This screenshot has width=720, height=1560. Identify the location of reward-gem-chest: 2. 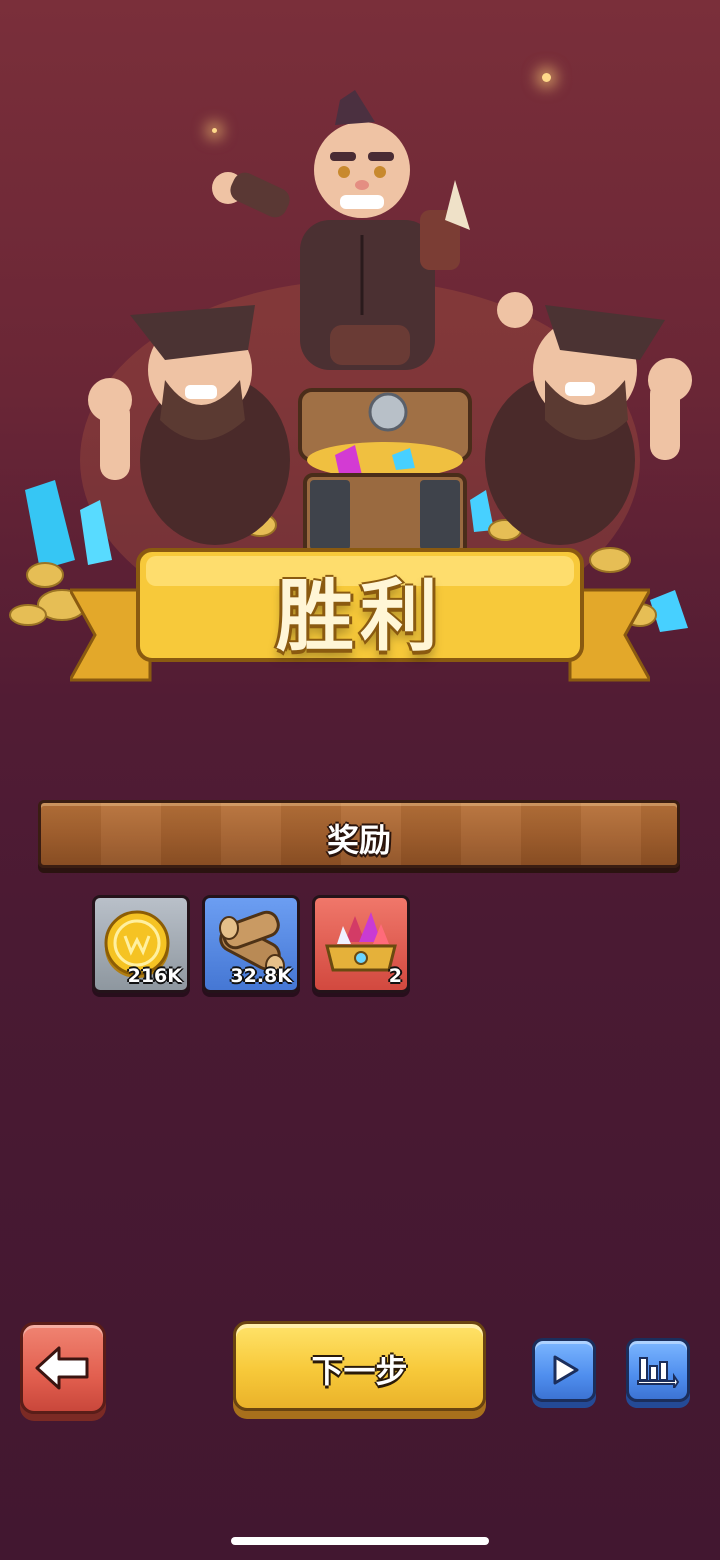
(361, 944).